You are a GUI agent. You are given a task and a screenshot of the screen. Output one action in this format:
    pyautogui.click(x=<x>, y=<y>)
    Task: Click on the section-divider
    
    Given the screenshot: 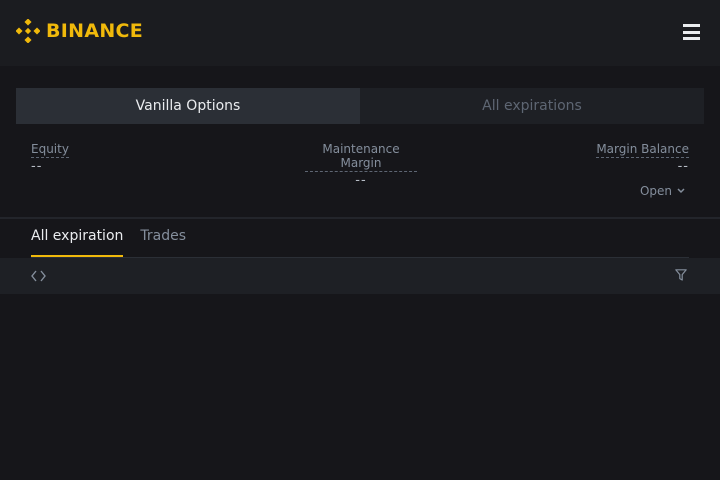 What is the action you would take?
    pyautogui.click(x=360, y=218)
    